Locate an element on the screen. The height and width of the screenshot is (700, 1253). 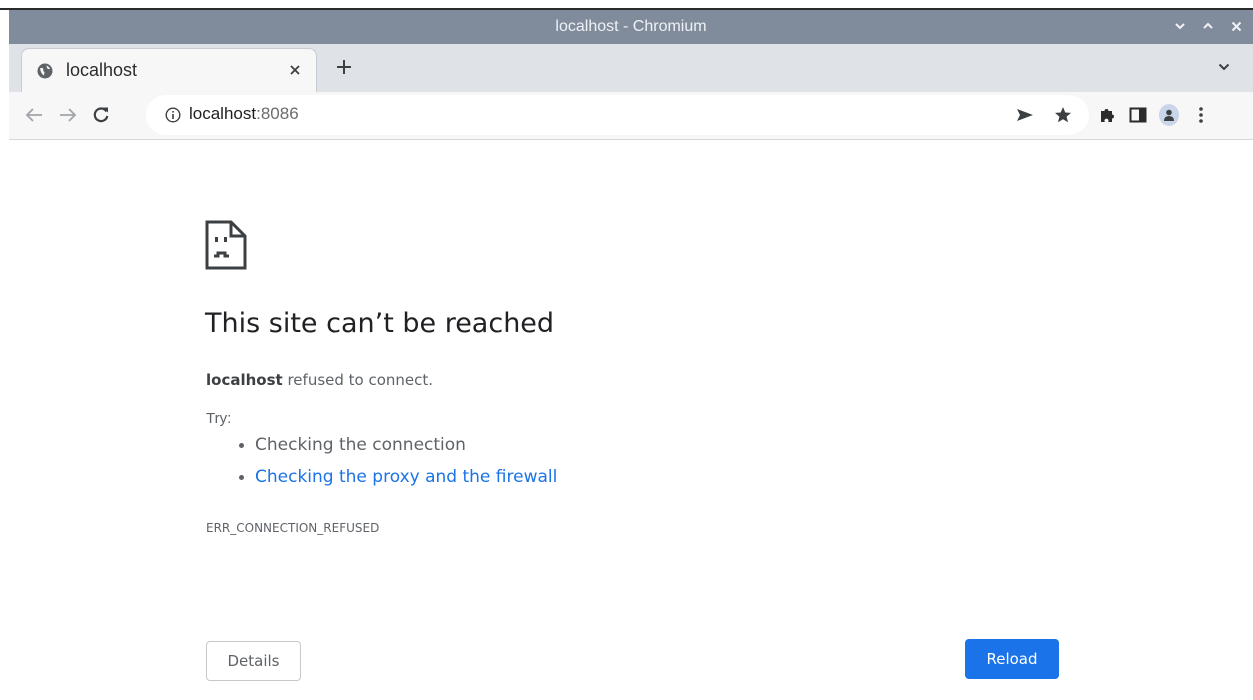
window-title: localhost - Chromium is located at coordinates (631, 26).